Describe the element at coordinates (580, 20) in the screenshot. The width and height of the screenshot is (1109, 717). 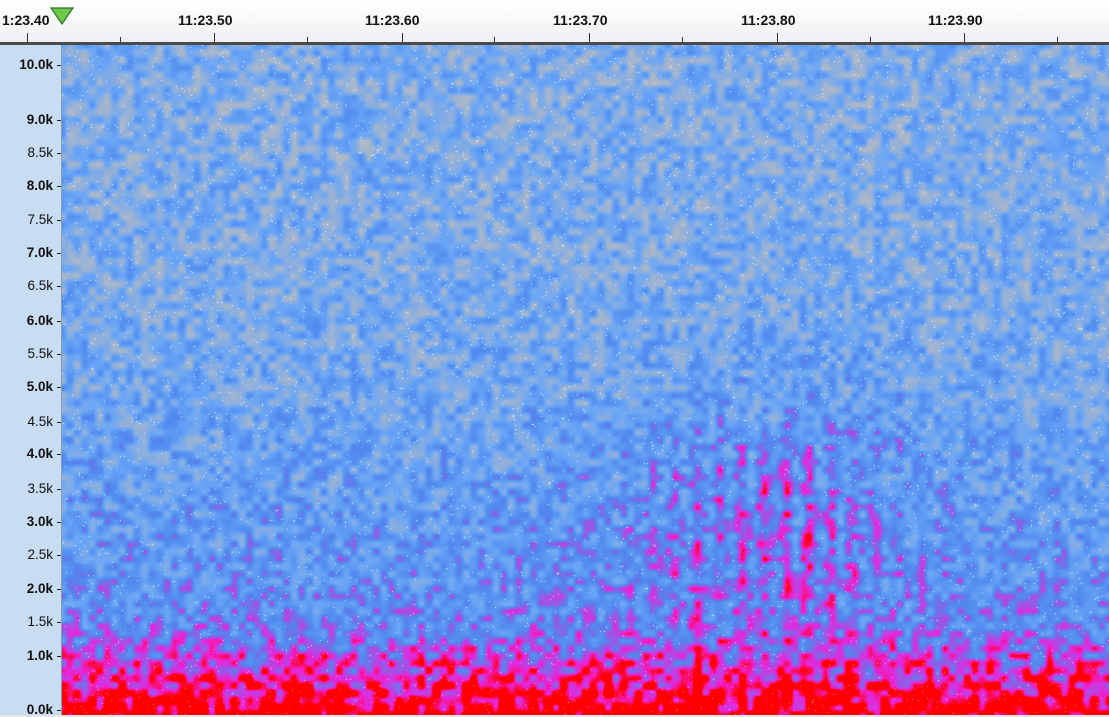
I see `time-label: 11:23.70` at that location.